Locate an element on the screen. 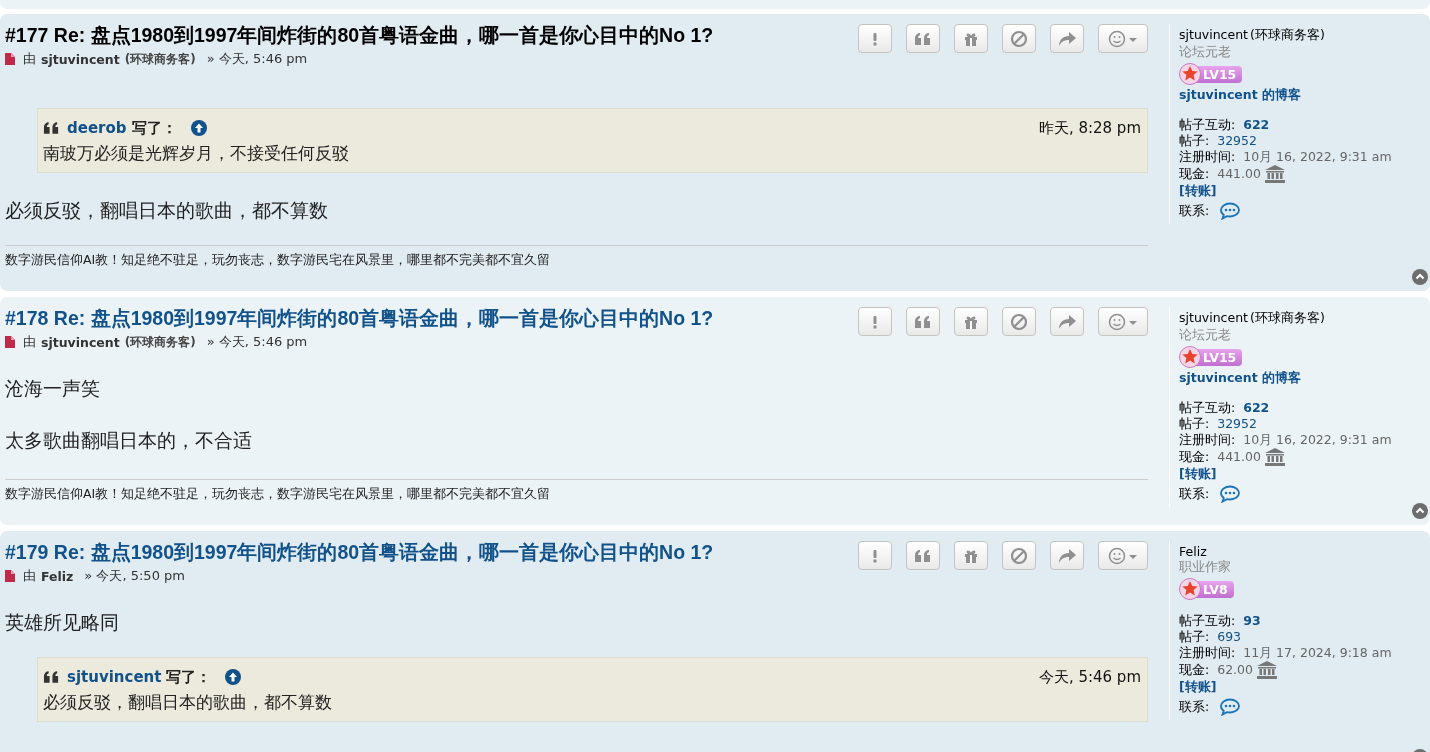 This screenshot has width=1430, height=752. quote-time: 昨天, 8:28 pm is located at coordinates (1089, 128).